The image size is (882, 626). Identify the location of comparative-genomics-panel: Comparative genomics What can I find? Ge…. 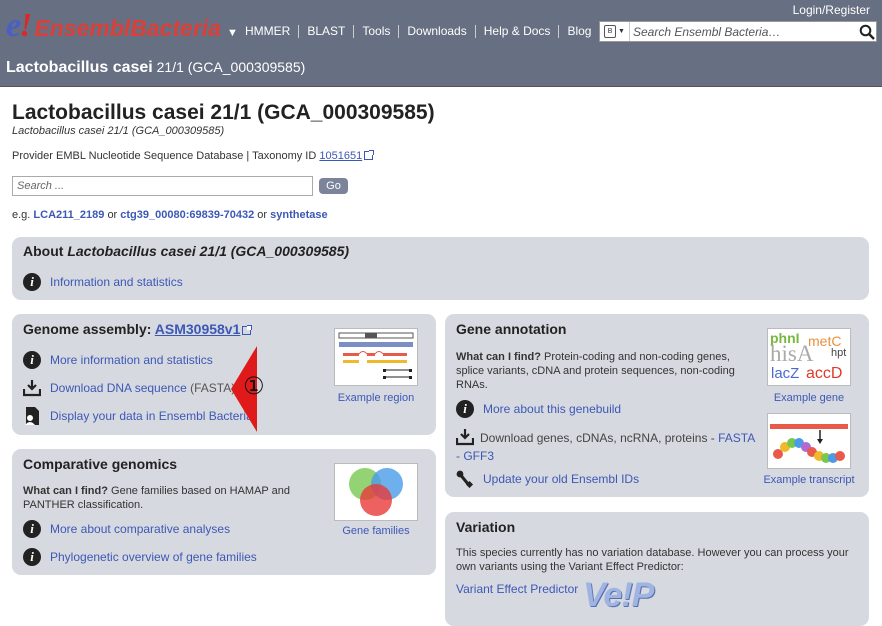
(224, 512).